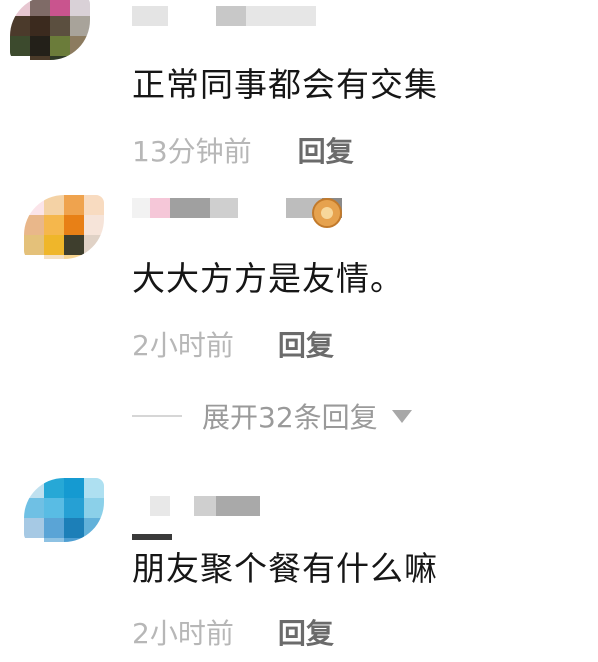 The height and width of the screenshot is (662, 598). I want to click on avatar-mosaic, so click(64, 510).